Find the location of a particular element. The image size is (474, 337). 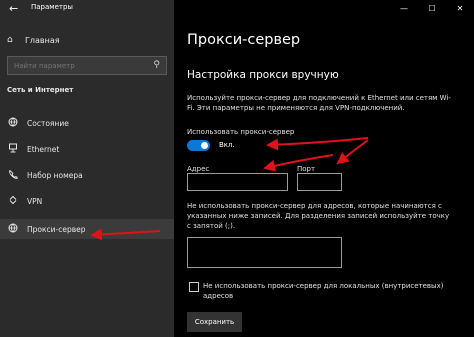

local-addresses-checkbox is located at coordinates (194, 287).